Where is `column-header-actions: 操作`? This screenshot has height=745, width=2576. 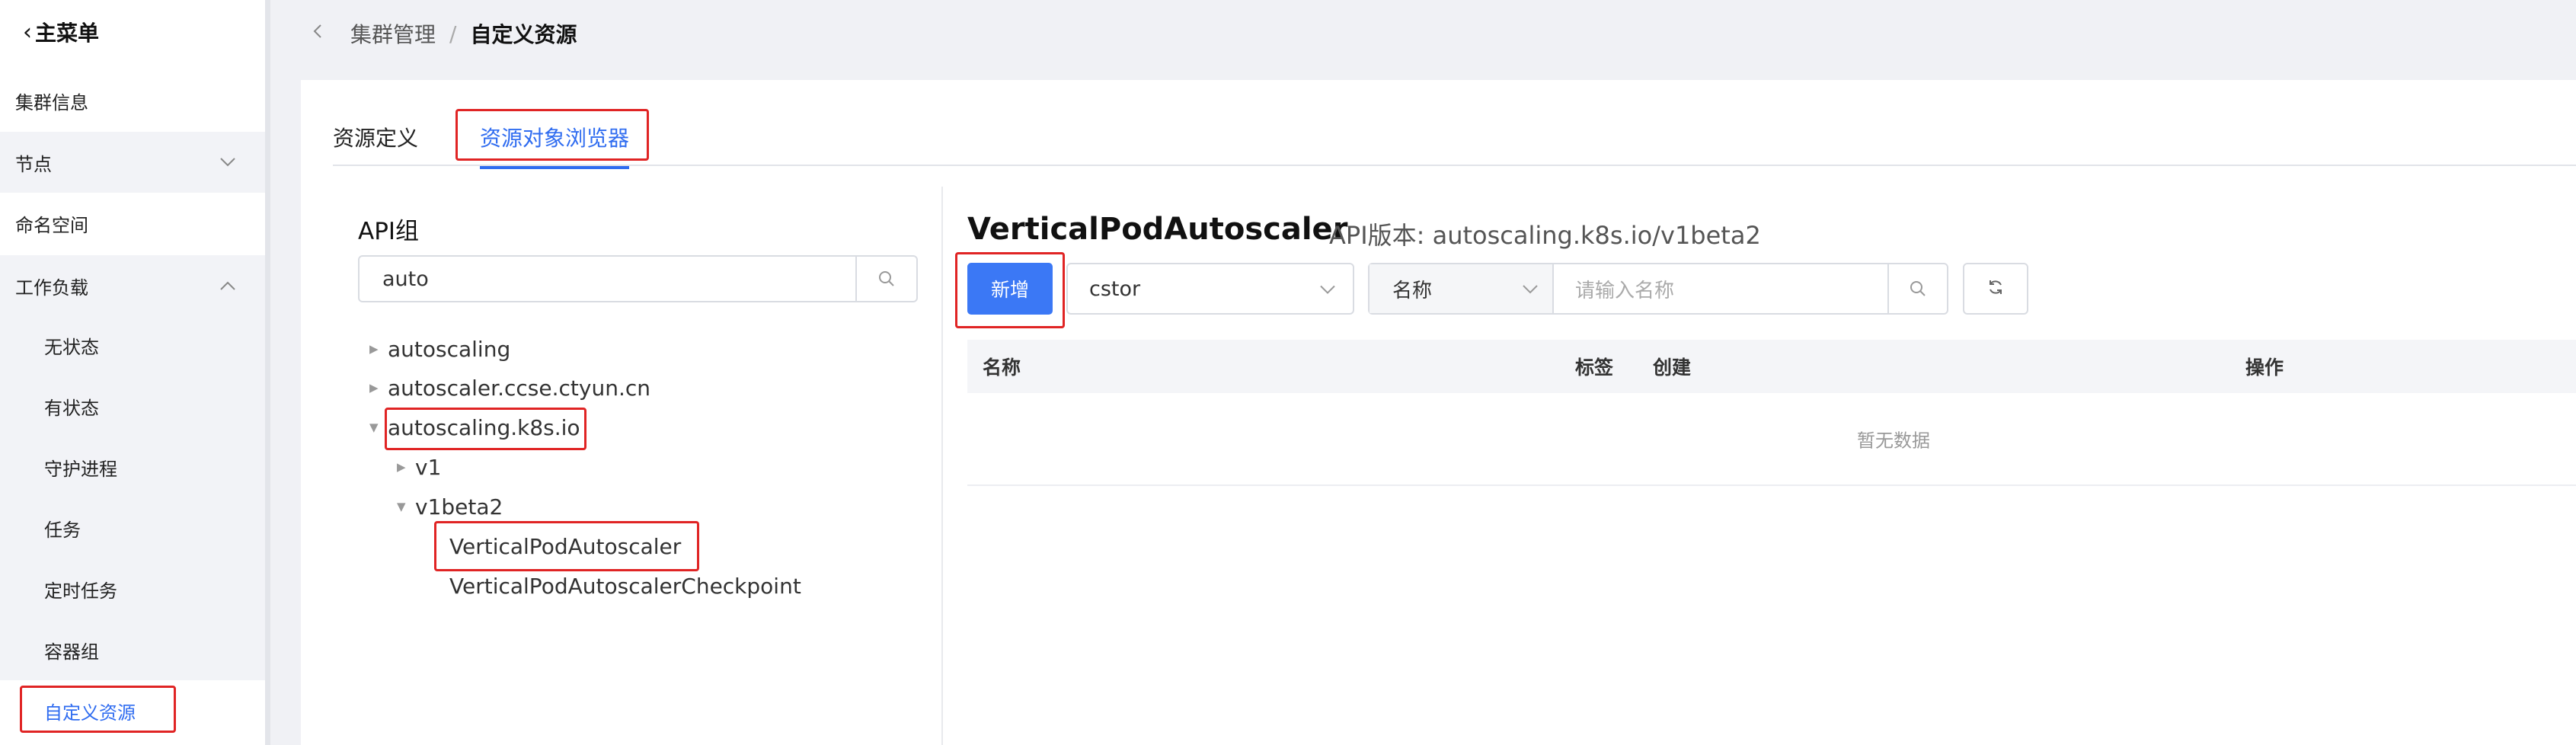 column-header-actions: 操作 is located at coordinates (2265, 368).